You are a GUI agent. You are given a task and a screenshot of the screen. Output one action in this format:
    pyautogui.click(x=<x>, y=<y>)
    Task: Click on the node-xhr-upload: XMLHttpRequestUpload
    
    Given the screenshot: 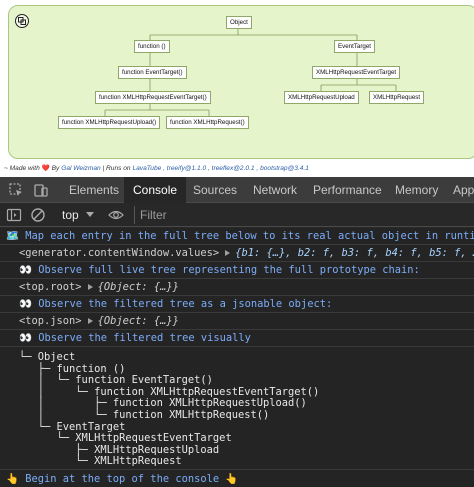 What is the action you would take?
    pyautogui.click(x=321, y=97)
    